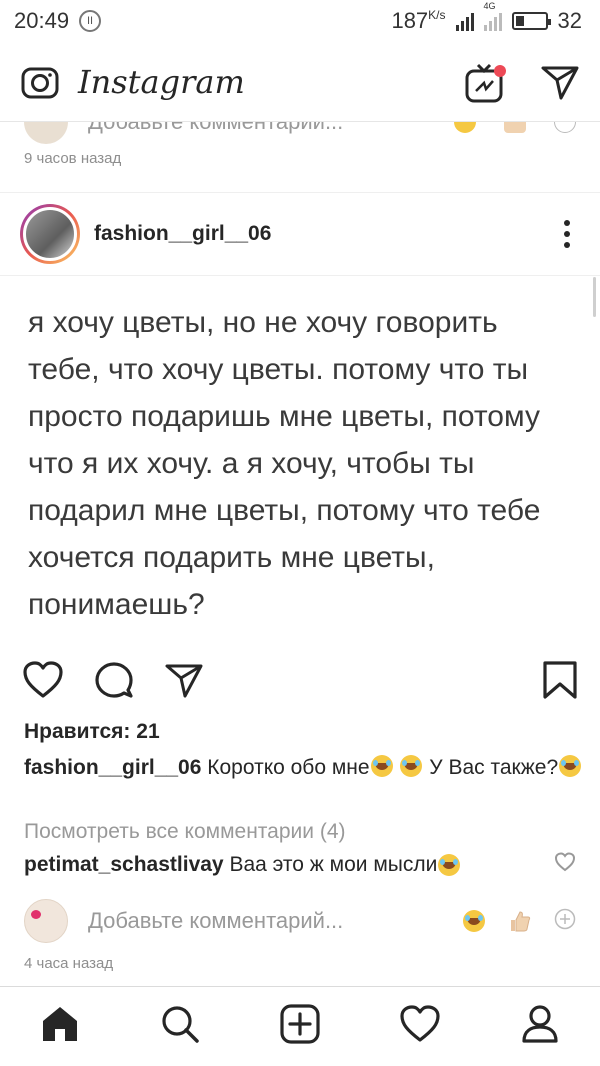 This screenshot has height=1066, width=600. I want to click on scrollbar, so click(594, 297).